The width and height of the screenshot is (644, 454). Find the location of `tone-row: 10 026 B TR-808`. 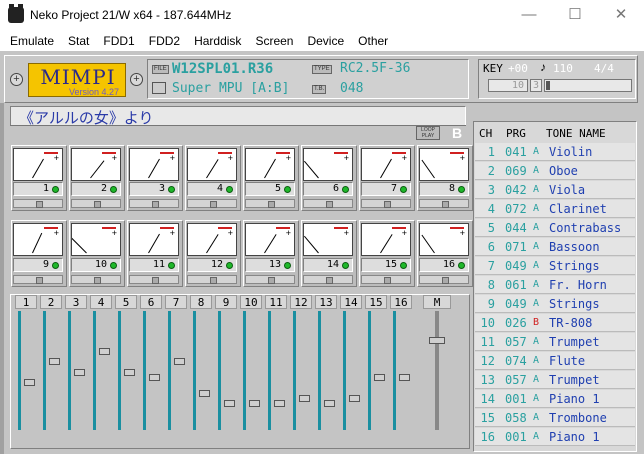

tone-row: 10 026 B TR-808 is located at coordinates (555, 323).